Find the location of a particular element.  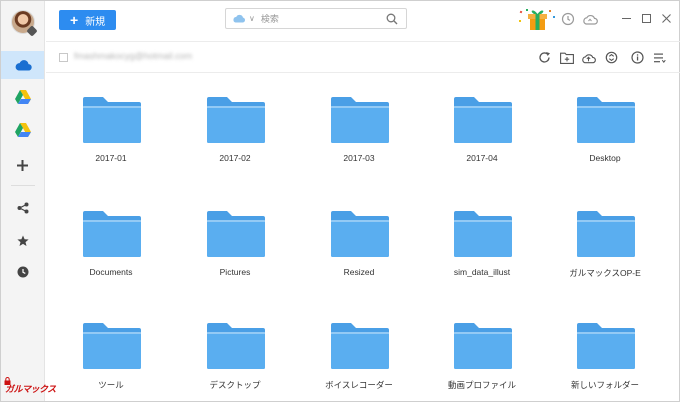

chevron-down-icon: ∨ is located at coordinates (252, 18).